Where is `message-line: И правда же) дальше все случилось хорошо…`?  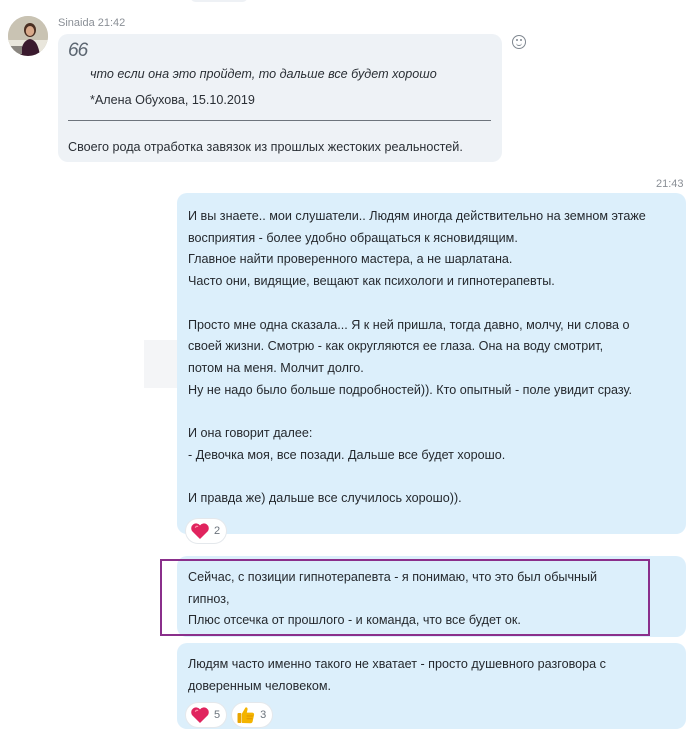 message-line: И правда же) дальше все случилось хорошо… is located at coordinates (325, 498).